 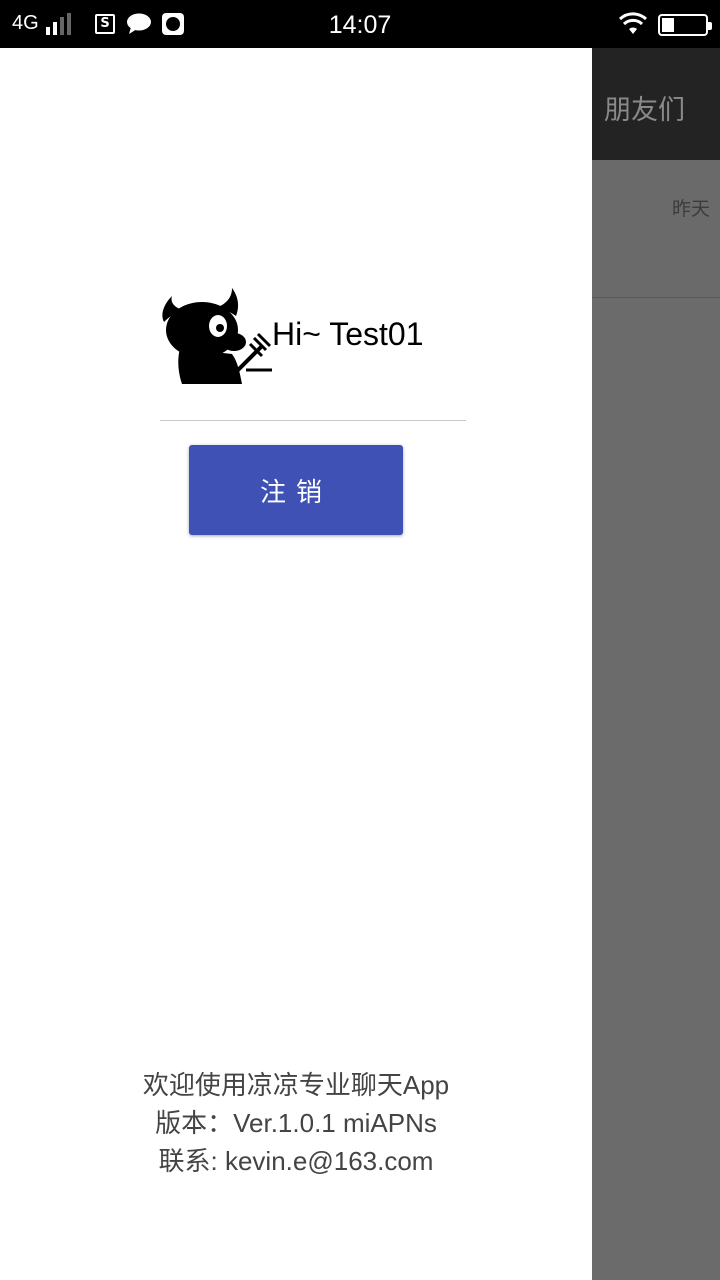 What do you see at coordinates (296, 490) in the screenshot?
I see `logout-button: 注销` at bounding box center [296, 490].